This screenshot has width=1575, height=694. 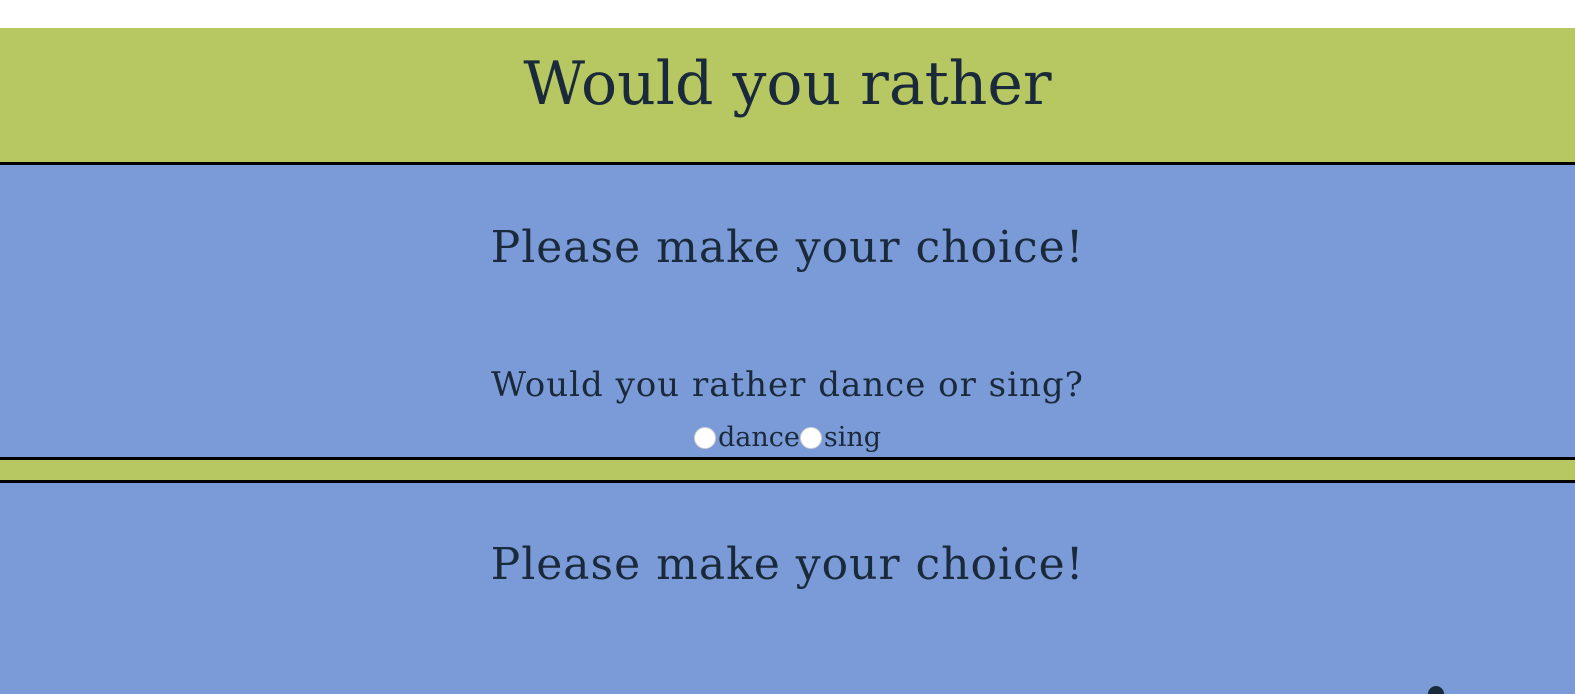 I want to click on sing-radio-button, so click(x=810, y=438).